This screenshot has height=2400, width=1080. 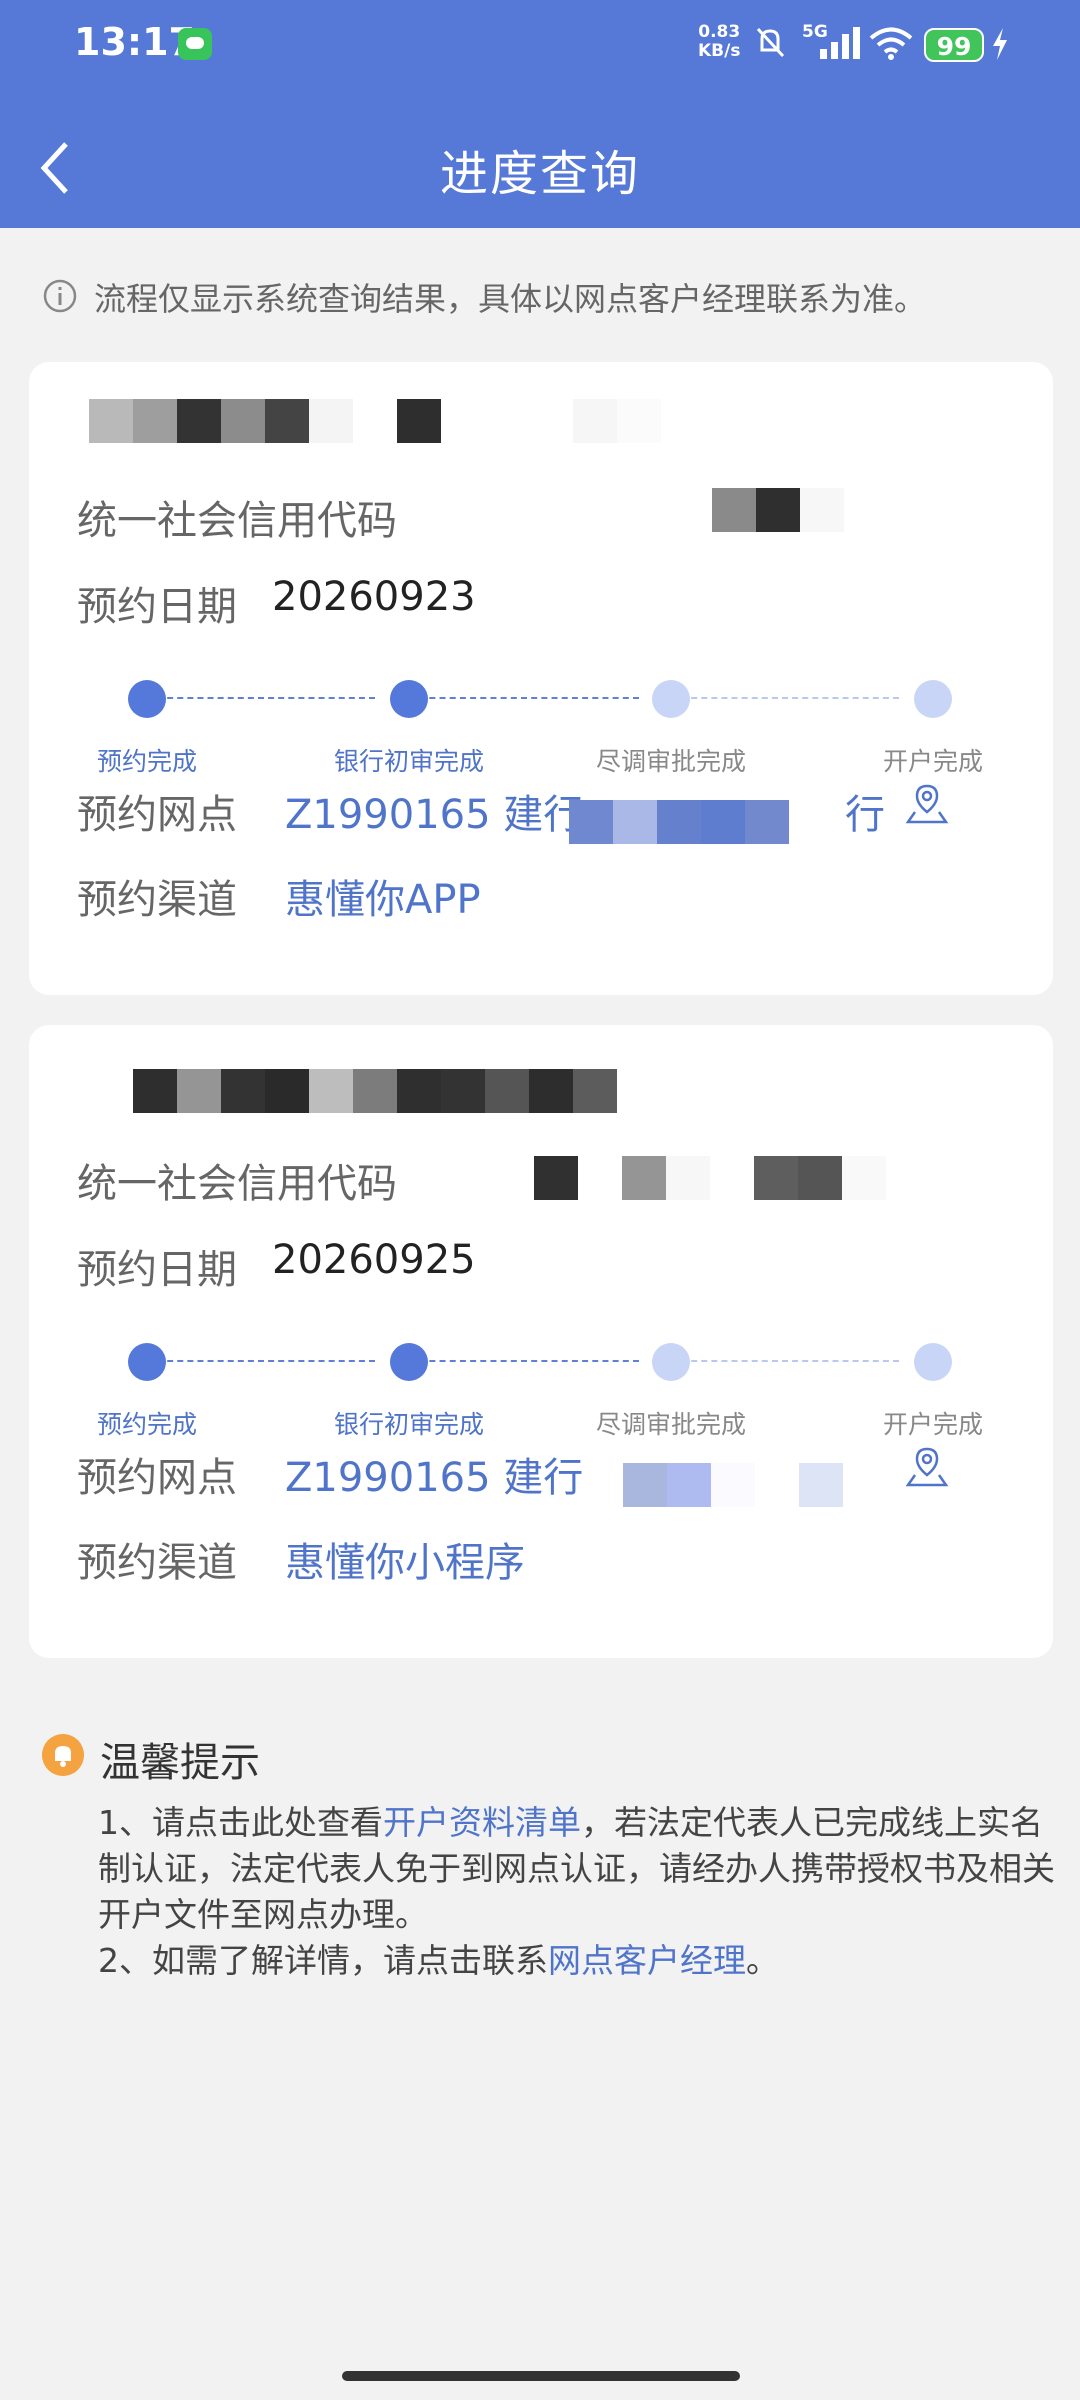 What do you see at coordinates (134, 42) in the screenshot?
I see `status-time: 13:17` at bounding box center [134, 42].